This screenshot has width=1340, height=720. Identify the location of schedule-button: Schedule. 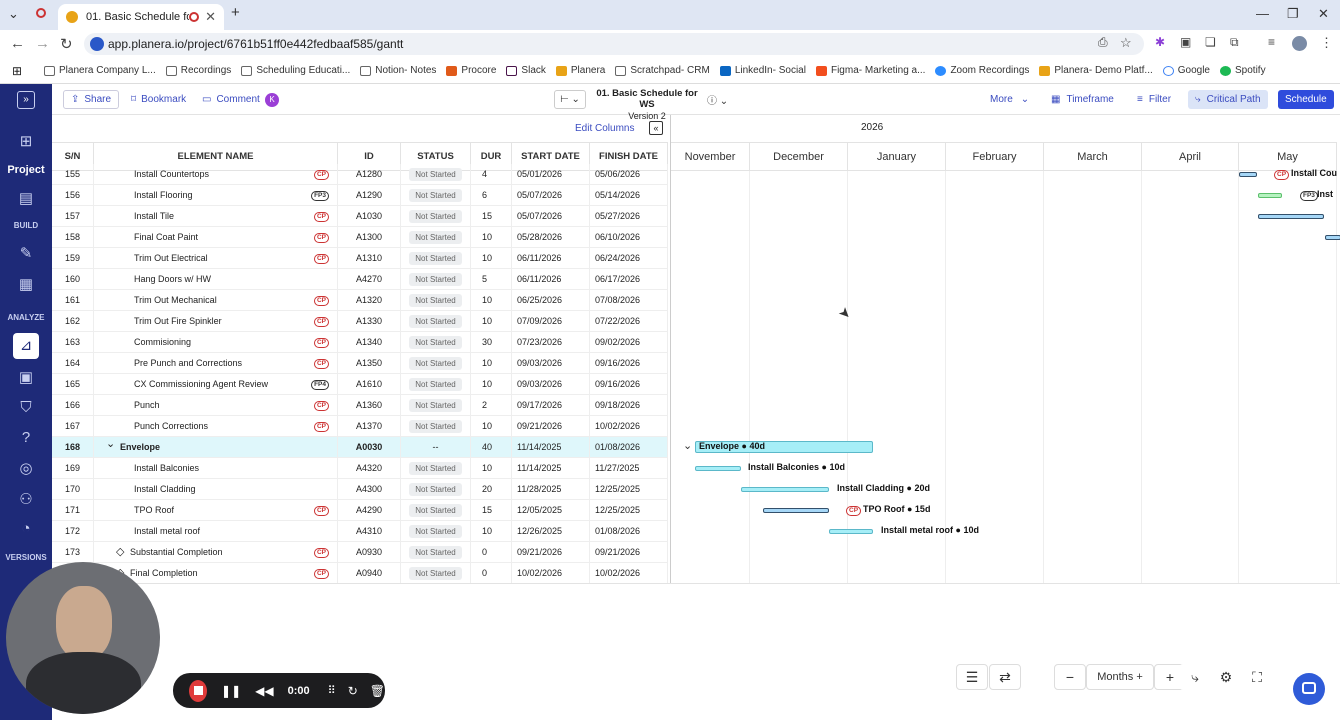
(1306, 99).